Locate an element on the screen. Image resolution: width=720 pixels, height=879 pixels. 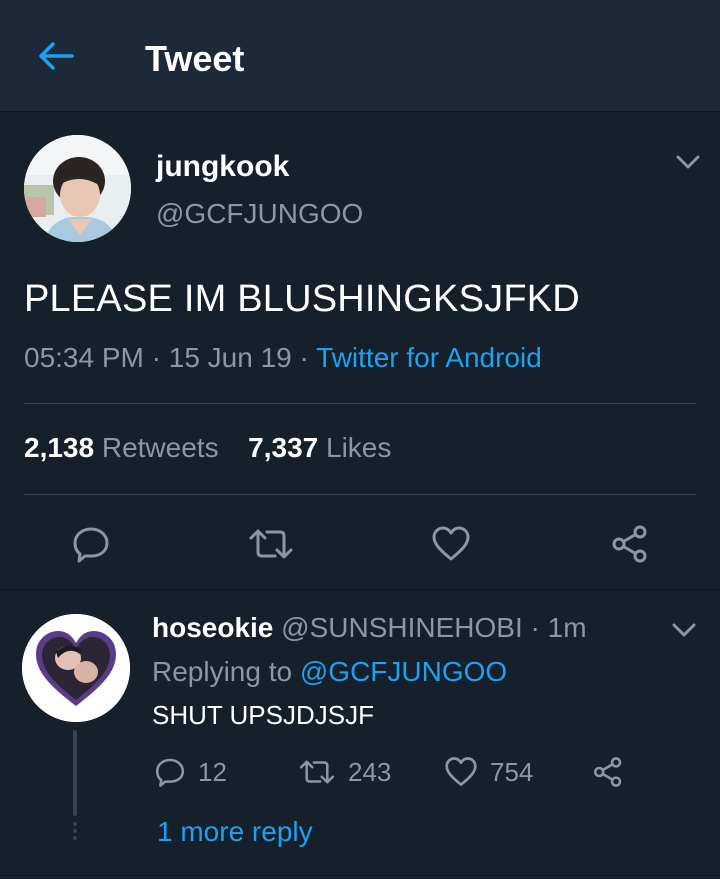
reply-handle: @SUNSHINEHOBI is located at coordinates (402, 627).